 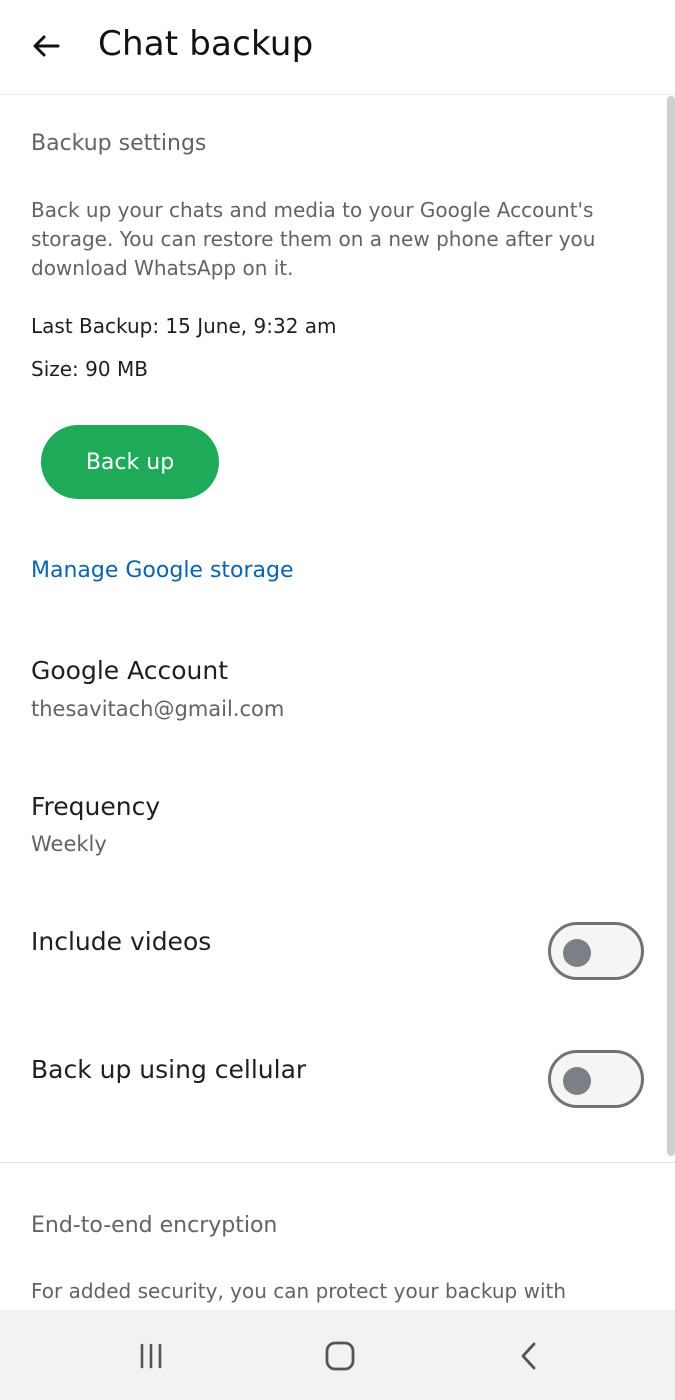 I want to click on encryption-header: End-to-end encryption, so click(x=154, y=1225).